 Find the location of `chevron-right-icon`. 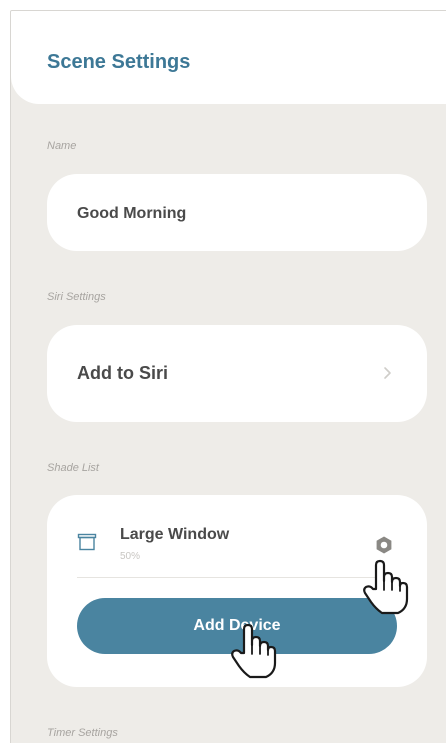

chevron-right-icon is located at coordinates (387, 373).